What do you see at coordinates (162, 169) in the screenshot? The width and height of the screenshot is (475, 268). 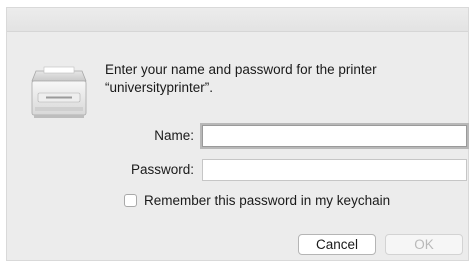 I see `password-label: Password:` at bounding box center [162, 169].